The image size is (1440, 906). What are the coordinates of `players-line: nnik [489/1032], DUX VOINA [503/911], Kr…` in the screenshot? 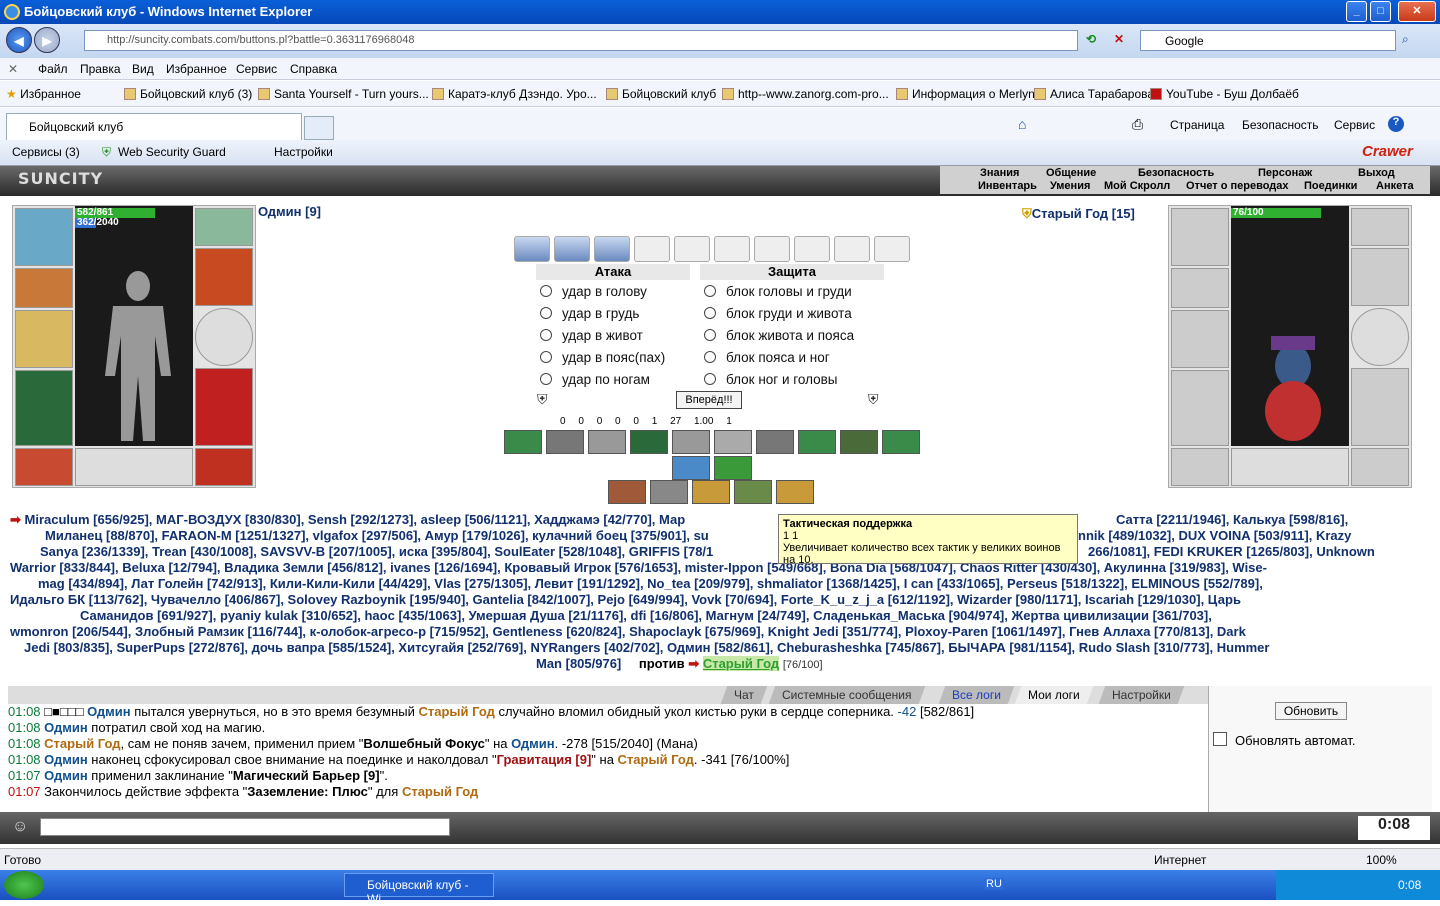 It's located at (1214, 536).